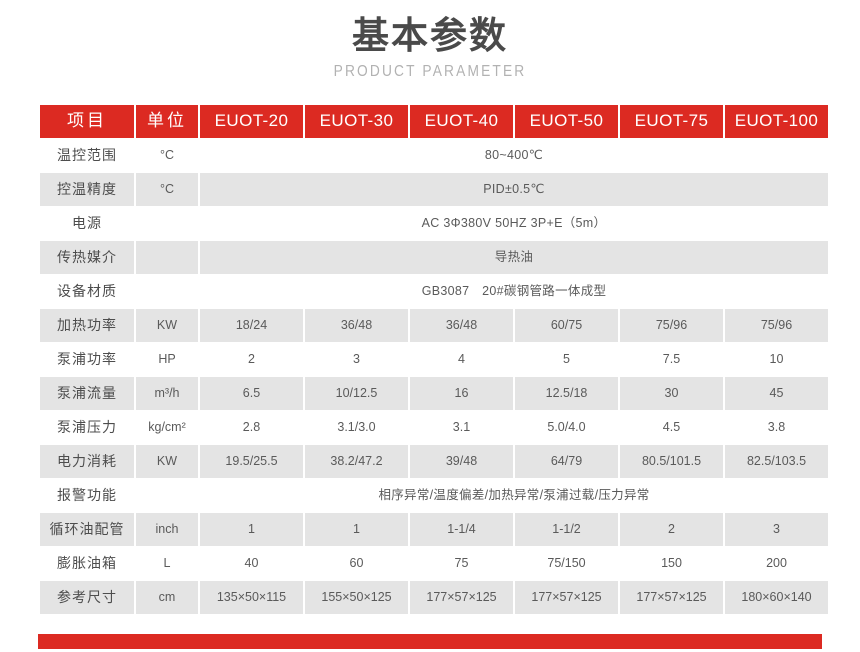 This screenshot has height=652, width=860. Describe the element at coordinates (167, 393) in the screenshot. I see `row-unit-cell: m³/h` at that location.